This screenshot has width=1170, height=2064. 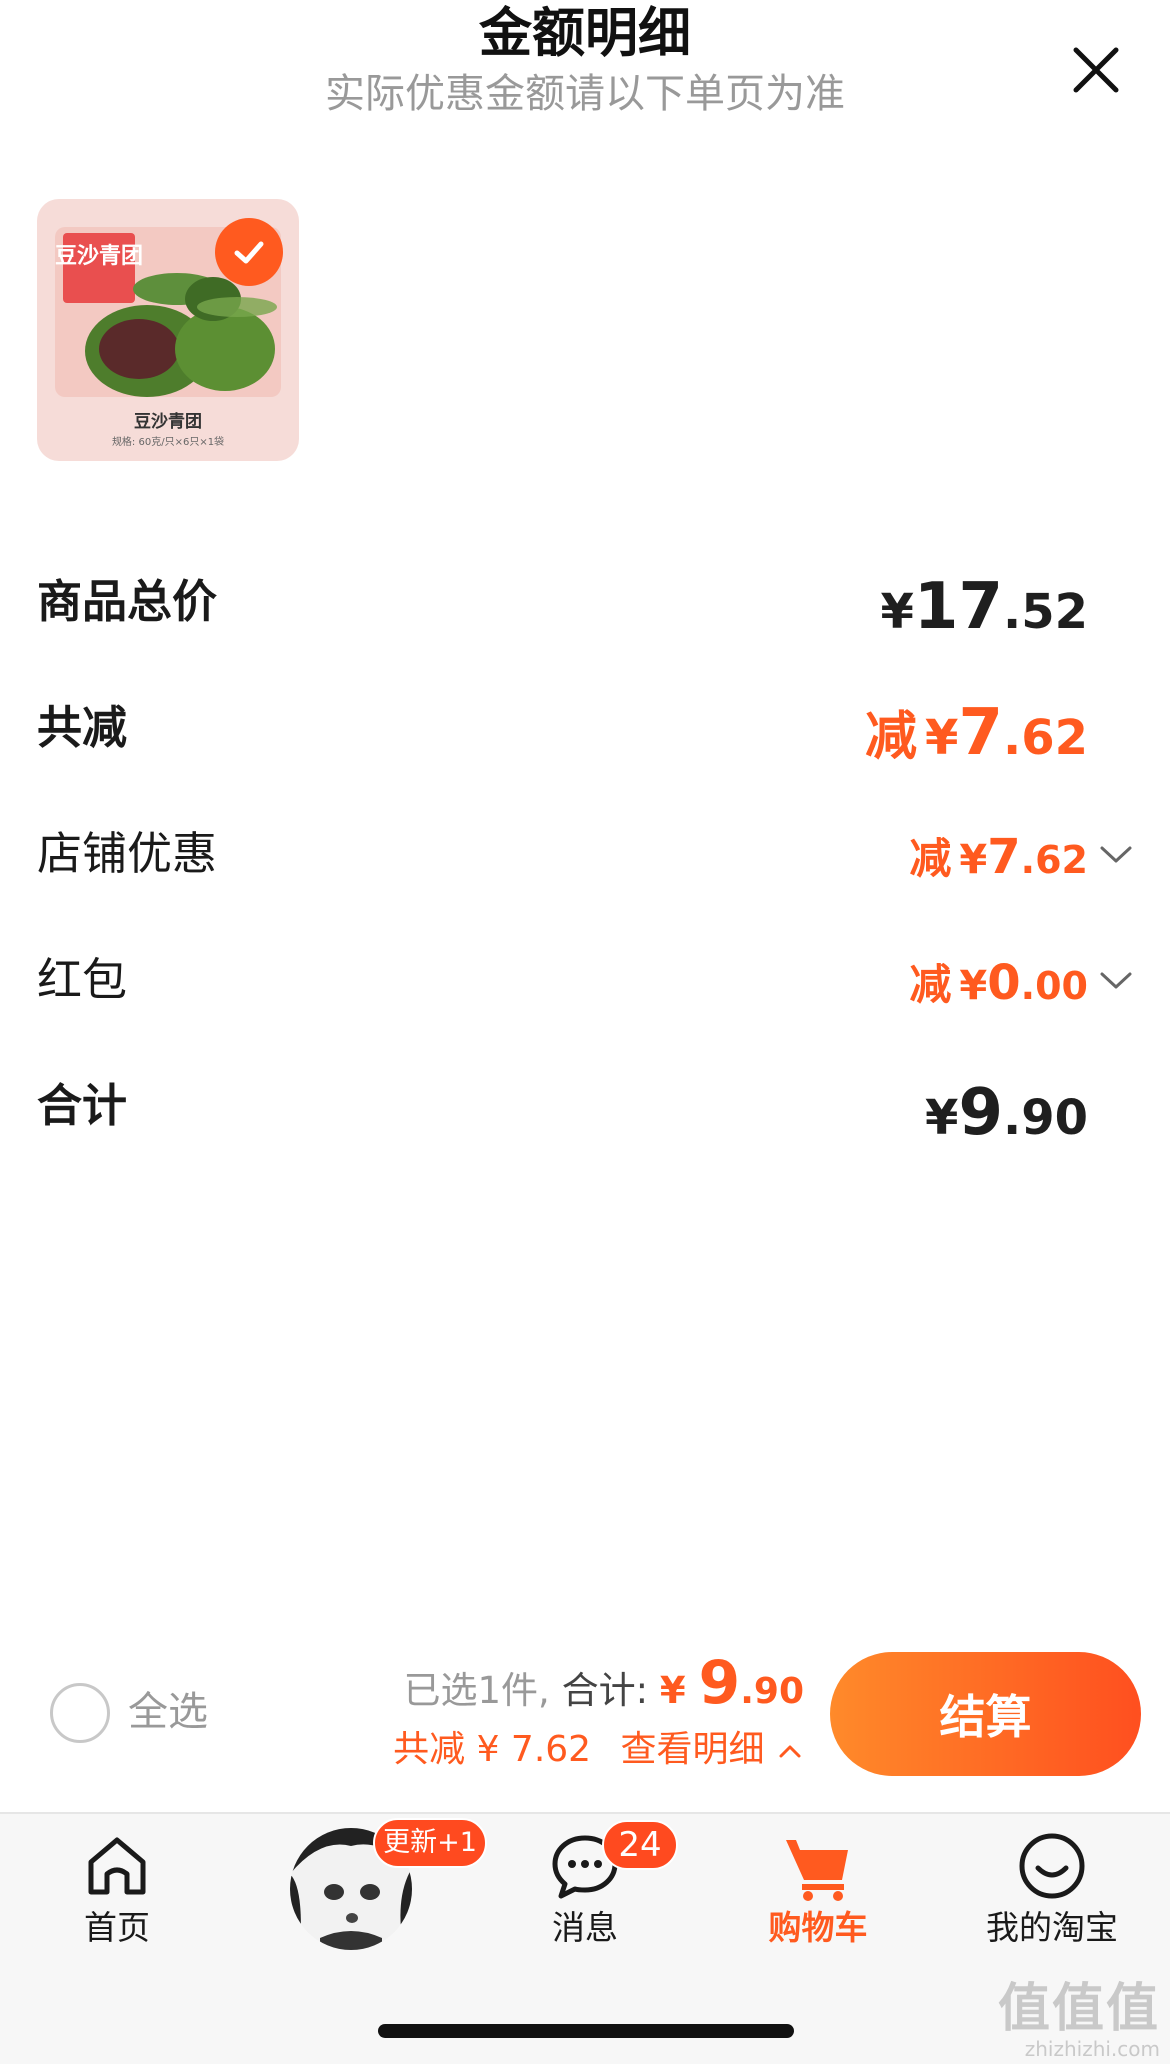 I want to click on tab-cart: 购物车, so click(x=818, y=1890).